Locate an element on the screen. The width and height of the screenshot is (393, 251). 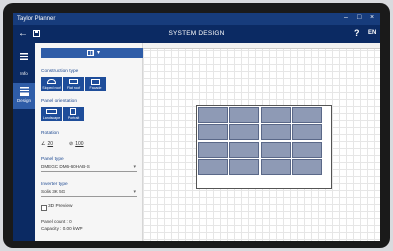
sidebar-item-label: Design is located at coordinates (23, 100).